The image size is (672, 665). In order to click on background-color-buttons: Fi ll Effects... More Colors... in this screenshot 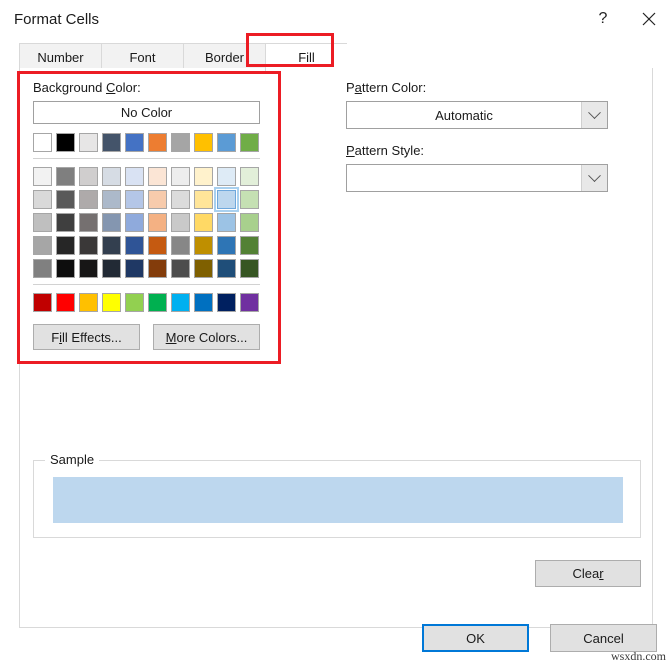, I will do `click(149, 337)`.